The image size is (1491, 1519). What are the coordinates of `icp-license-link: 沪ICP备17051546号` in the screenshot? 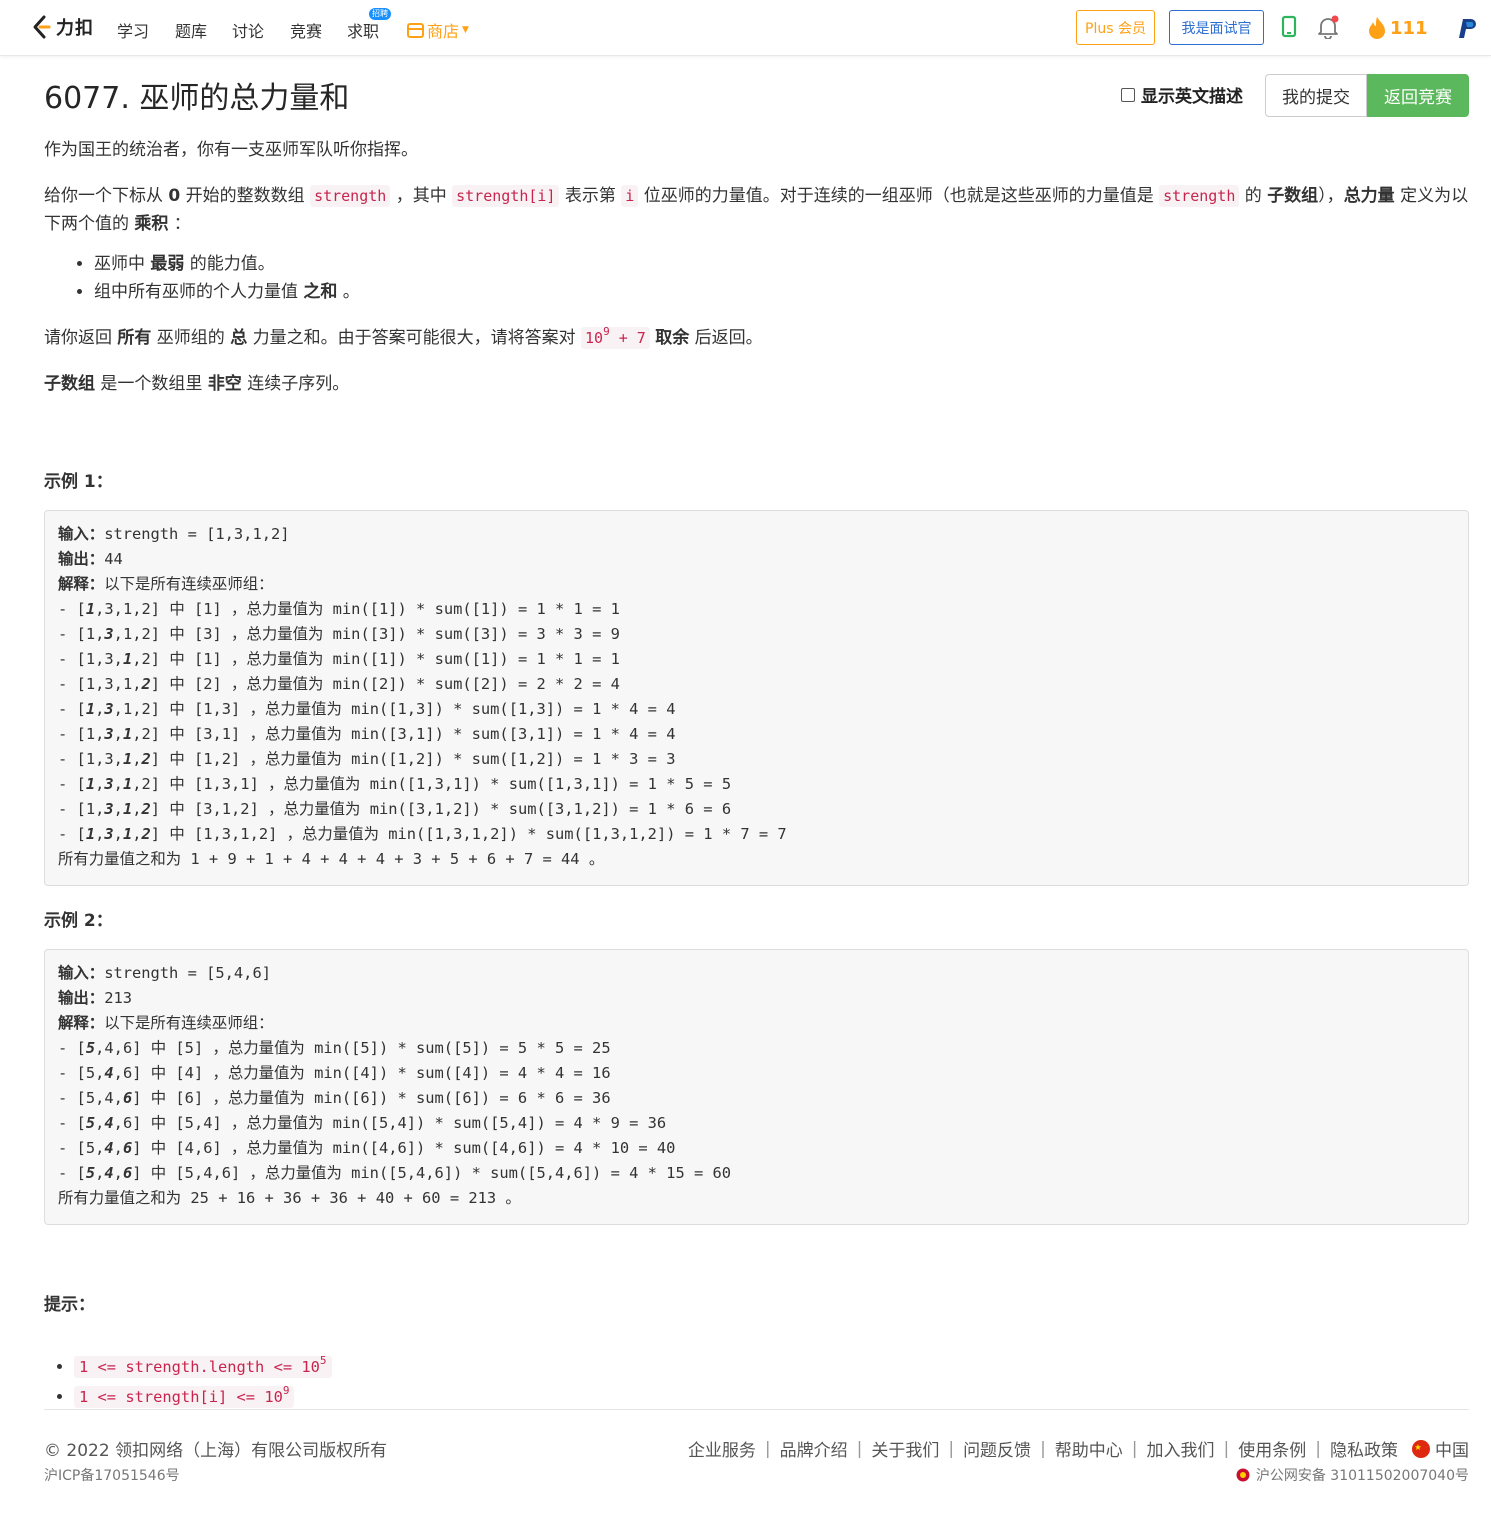 It's located at (112, 1475).